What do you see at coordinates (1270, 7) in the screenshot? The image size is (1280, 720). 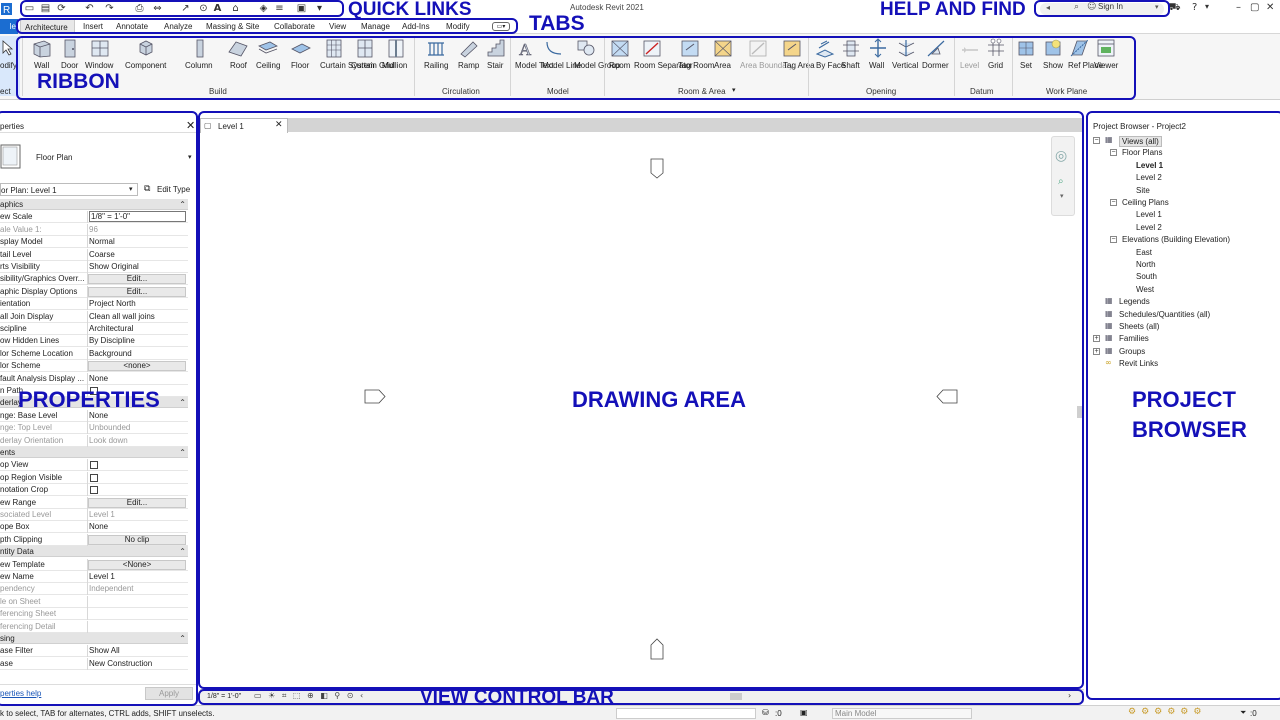 I see `close-icon: ✕` at bounding box center [1270, 7].